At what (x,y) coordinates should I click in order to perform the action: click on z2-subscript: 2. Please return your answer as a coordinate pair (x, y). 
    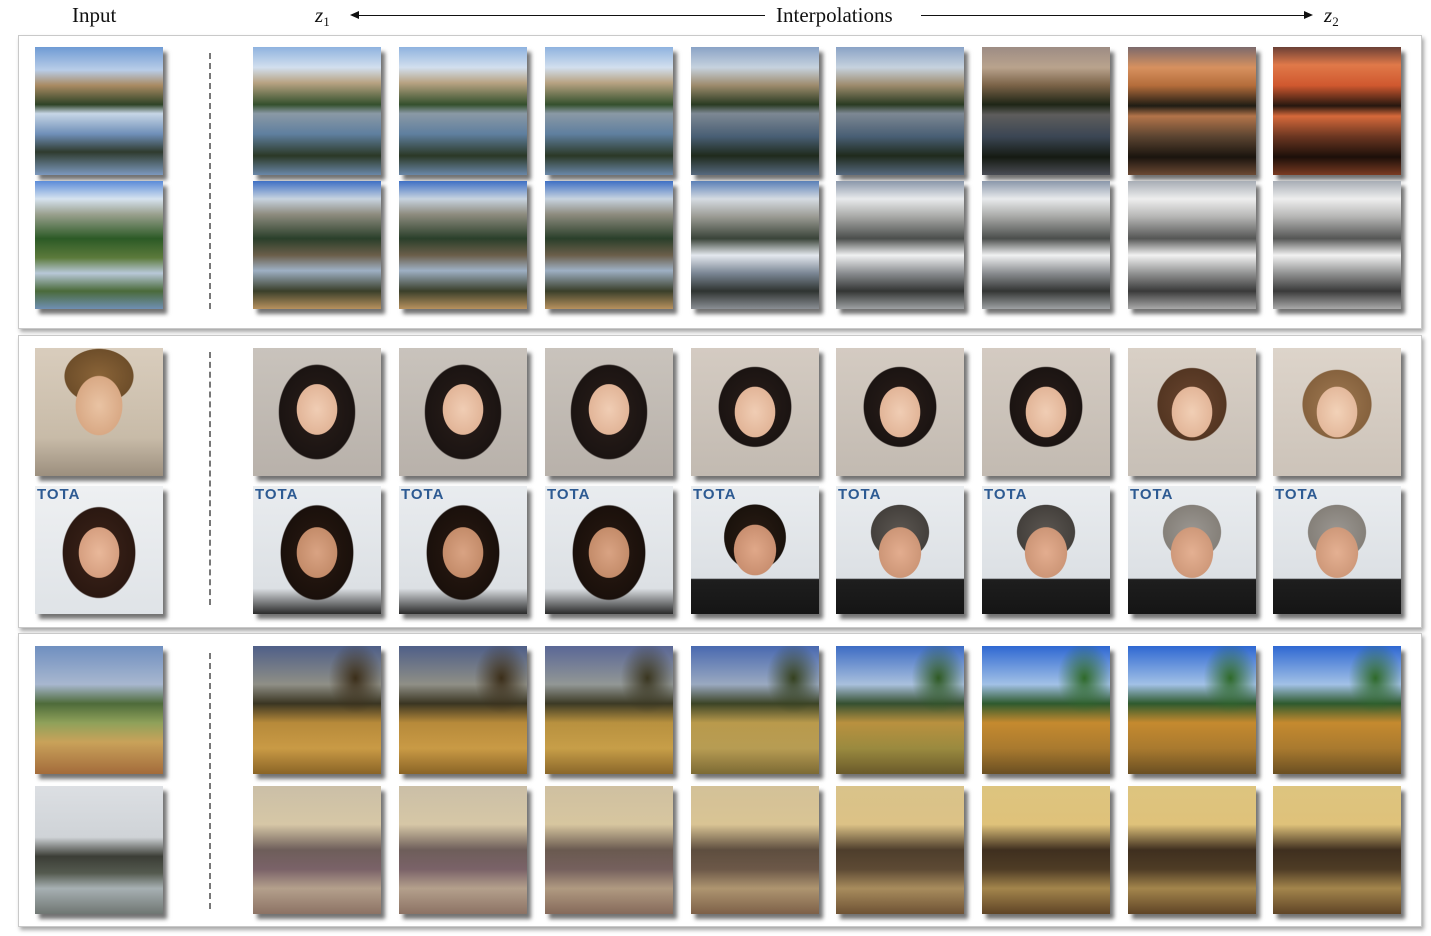
    Looking at the image, I should click on (1335, 21).